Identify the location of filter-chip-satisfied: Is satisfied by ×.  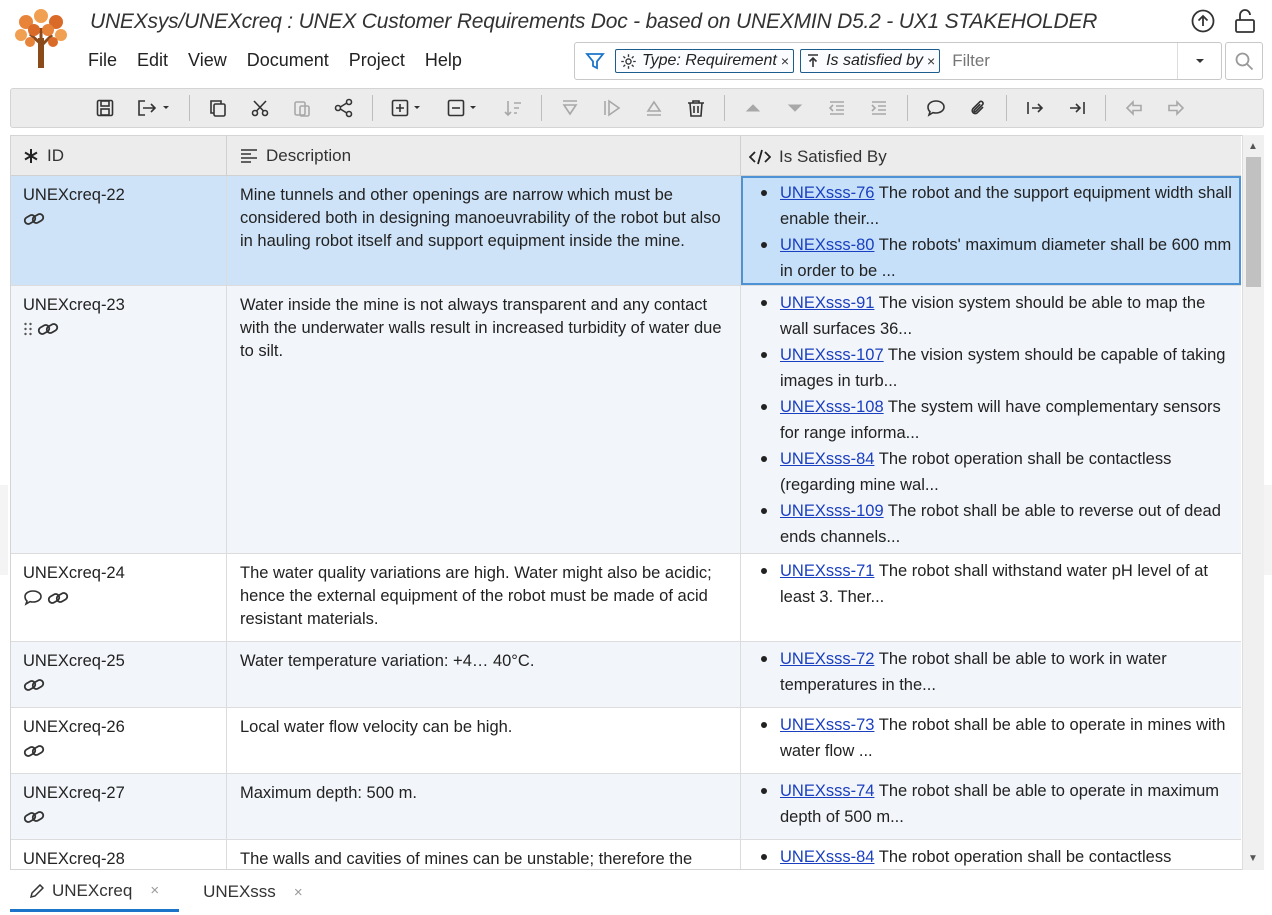
(870, 61).